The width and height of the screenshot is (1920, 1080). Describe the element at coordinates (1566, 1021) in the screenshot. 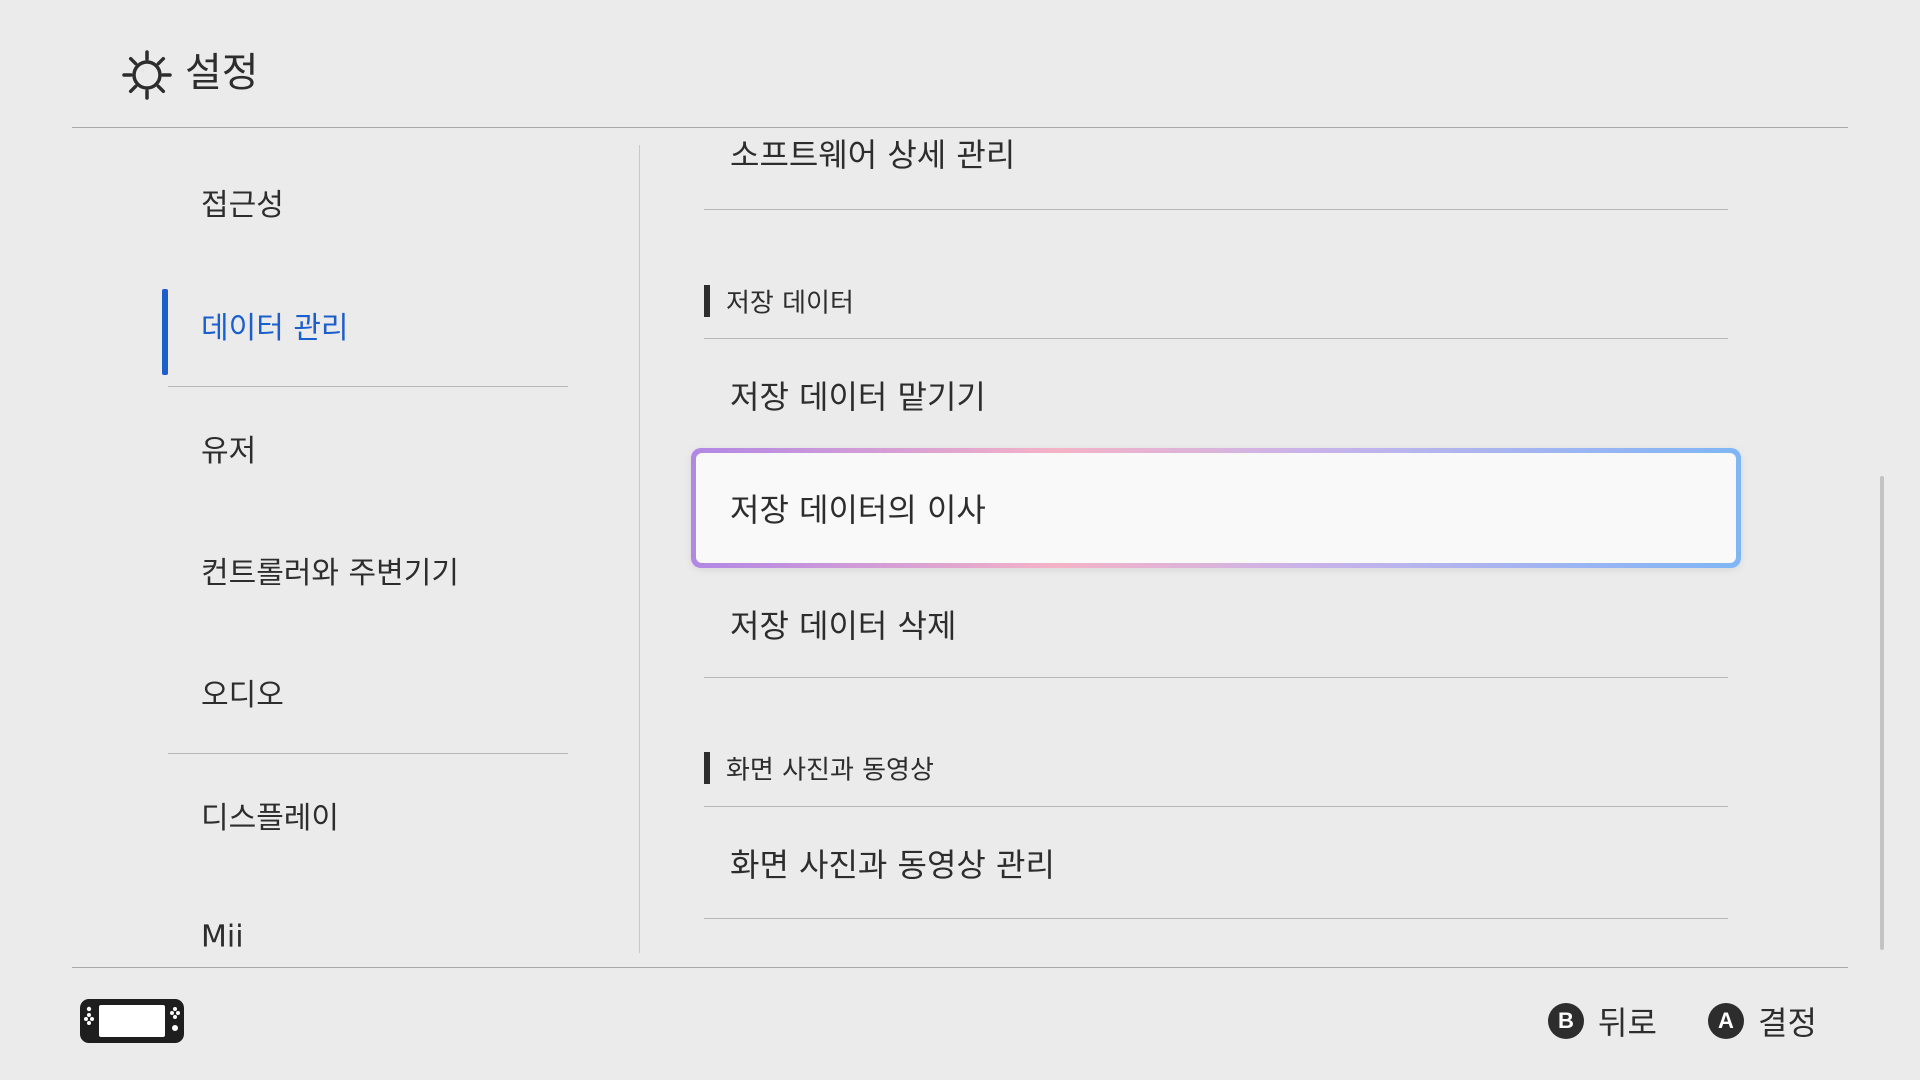

I see `b-button-icon: B` at that location.